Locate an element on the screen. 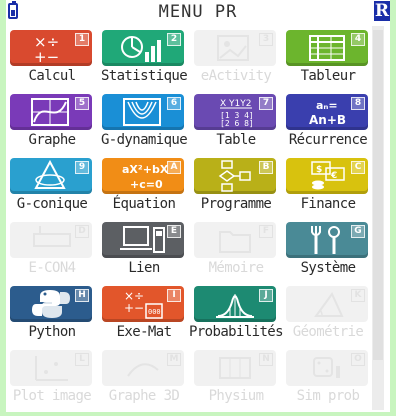  app-key-badge: 4 is located at coordinates (358, 39).